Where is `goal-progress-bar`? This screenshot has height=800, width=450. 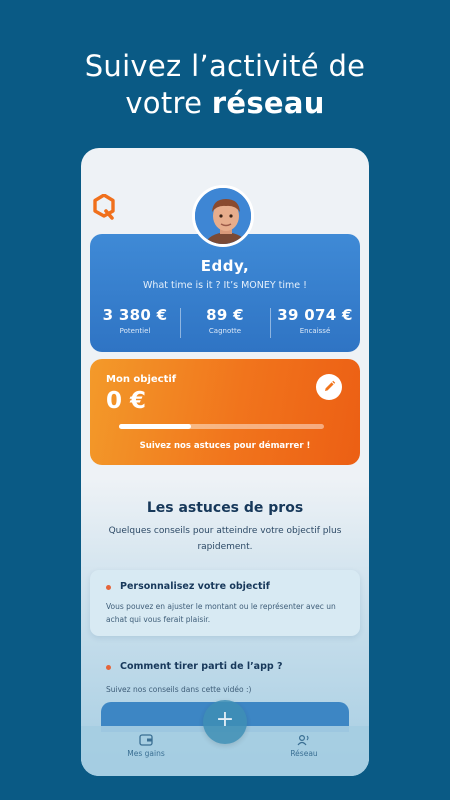 goal-progress-bar is located at coordinates (221, 426).